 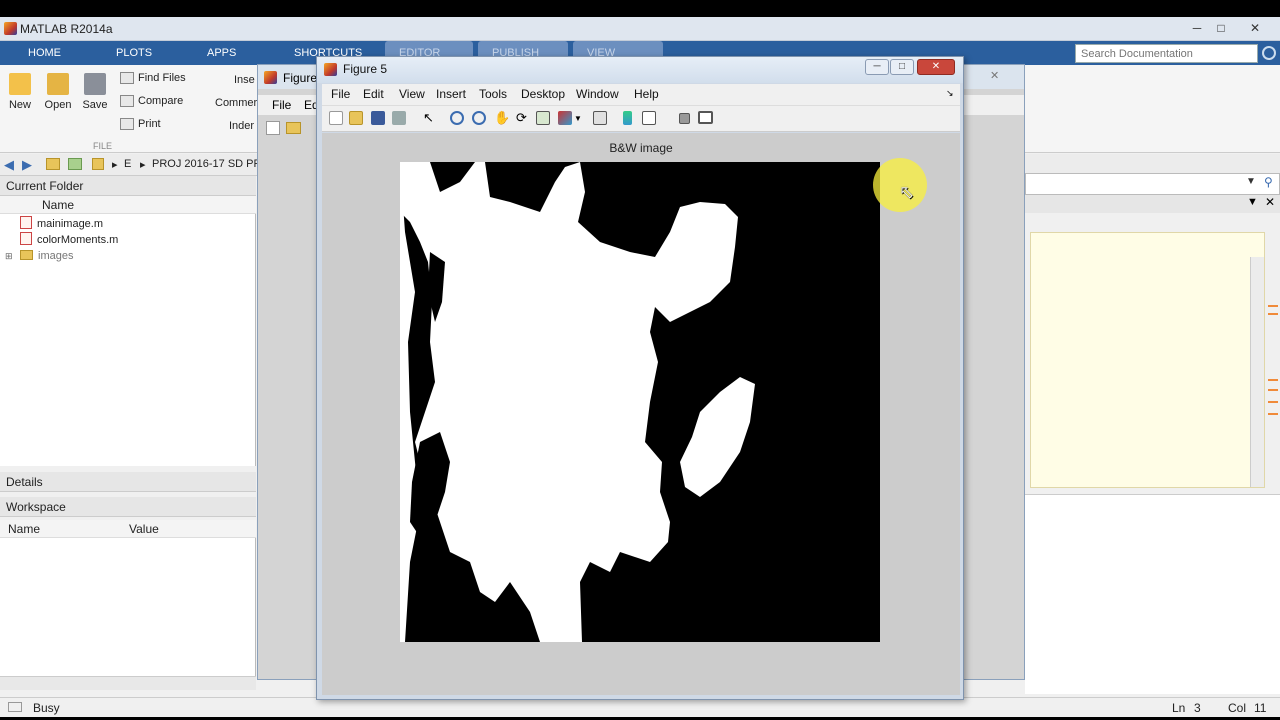 I want to click on column-header: Name, so click(x=128, y=205).